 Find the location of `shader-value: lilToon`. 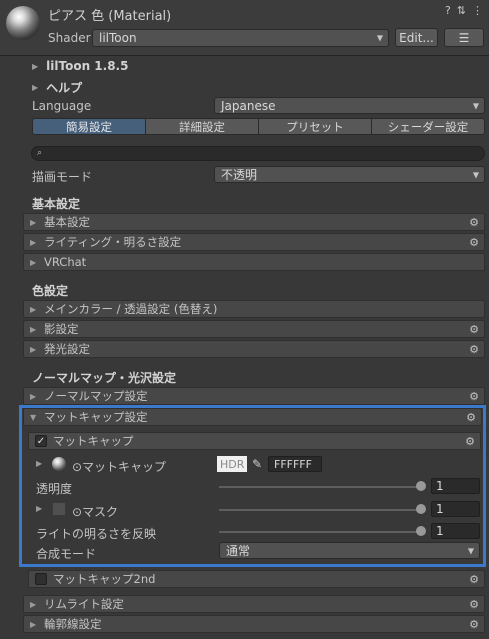

shader-value: lilToon is located at coordinates (118, 38).